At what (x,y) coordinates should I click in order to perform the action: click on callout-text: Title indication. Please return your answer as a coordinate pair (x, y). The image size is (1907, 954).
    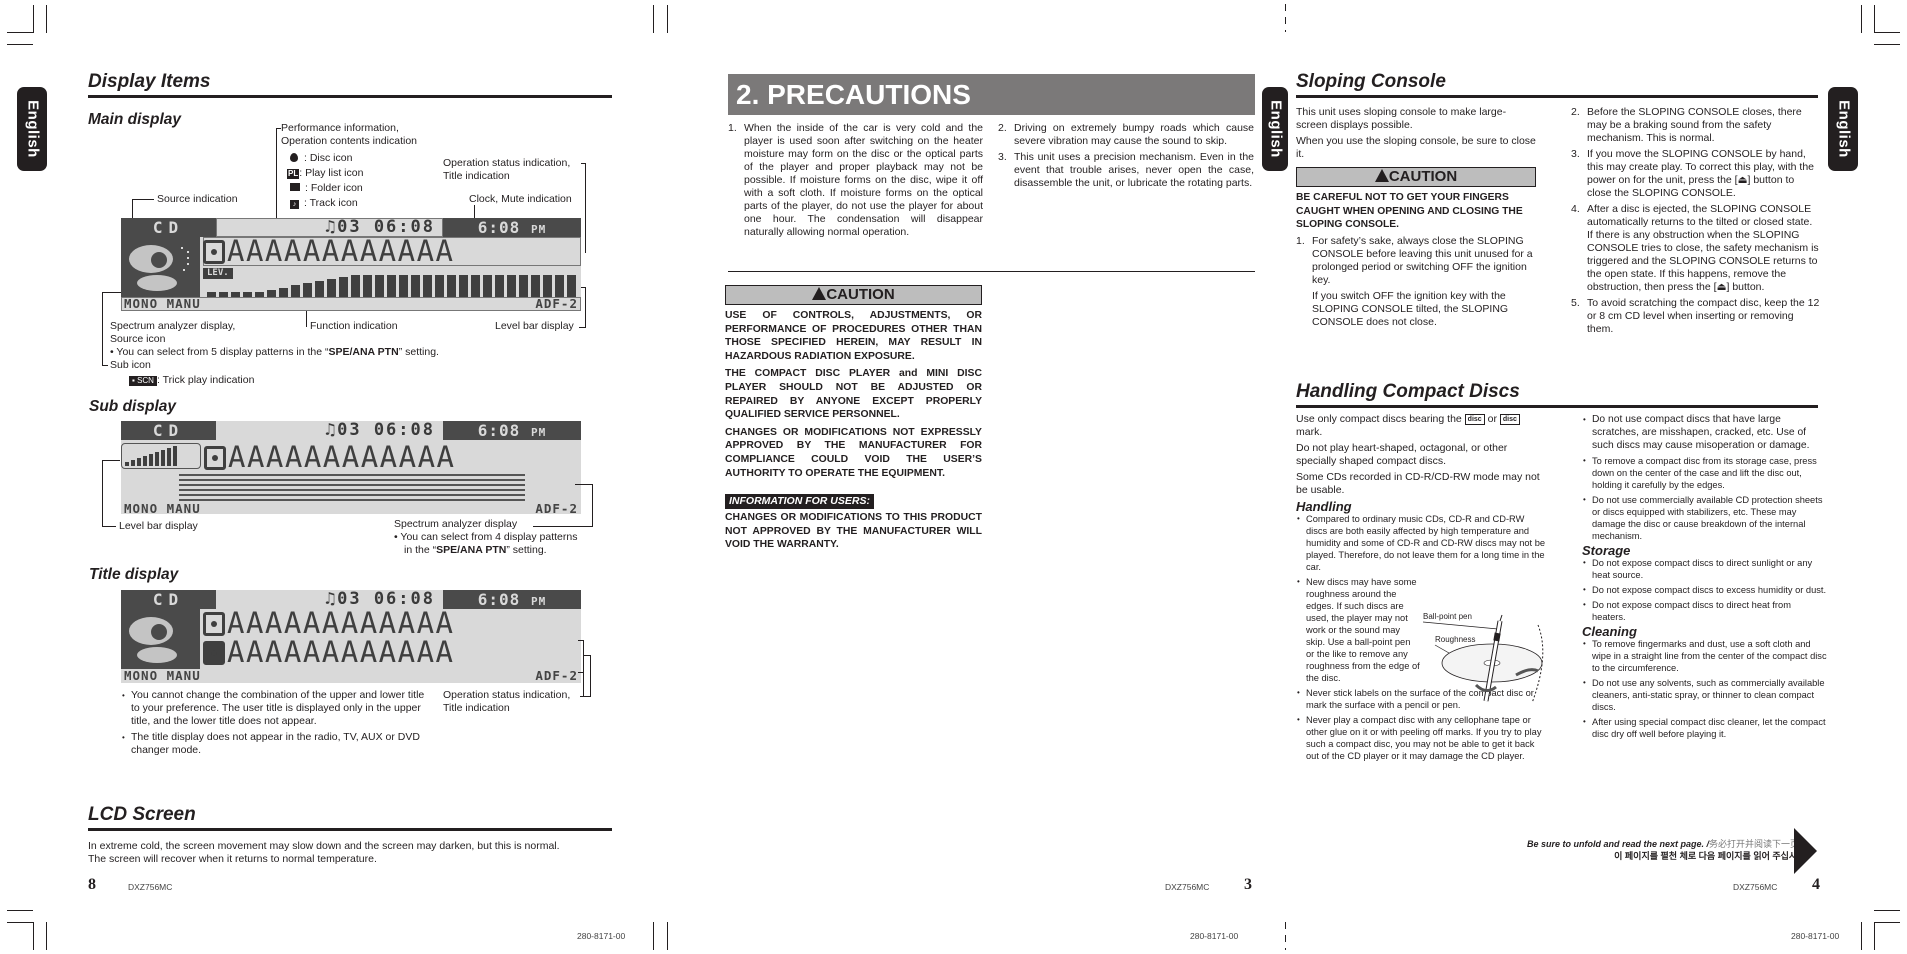
    Looking at the image, I should click on (476, 176).